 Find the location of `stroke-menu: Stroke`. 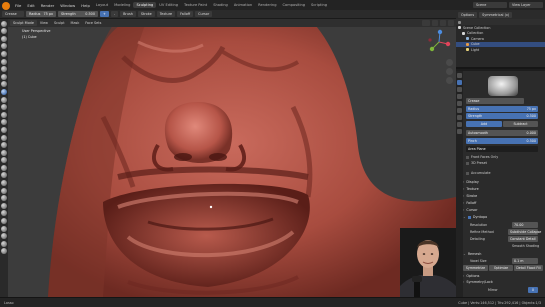

stroke-menu: Stroke is located at coordinates (146, 14).